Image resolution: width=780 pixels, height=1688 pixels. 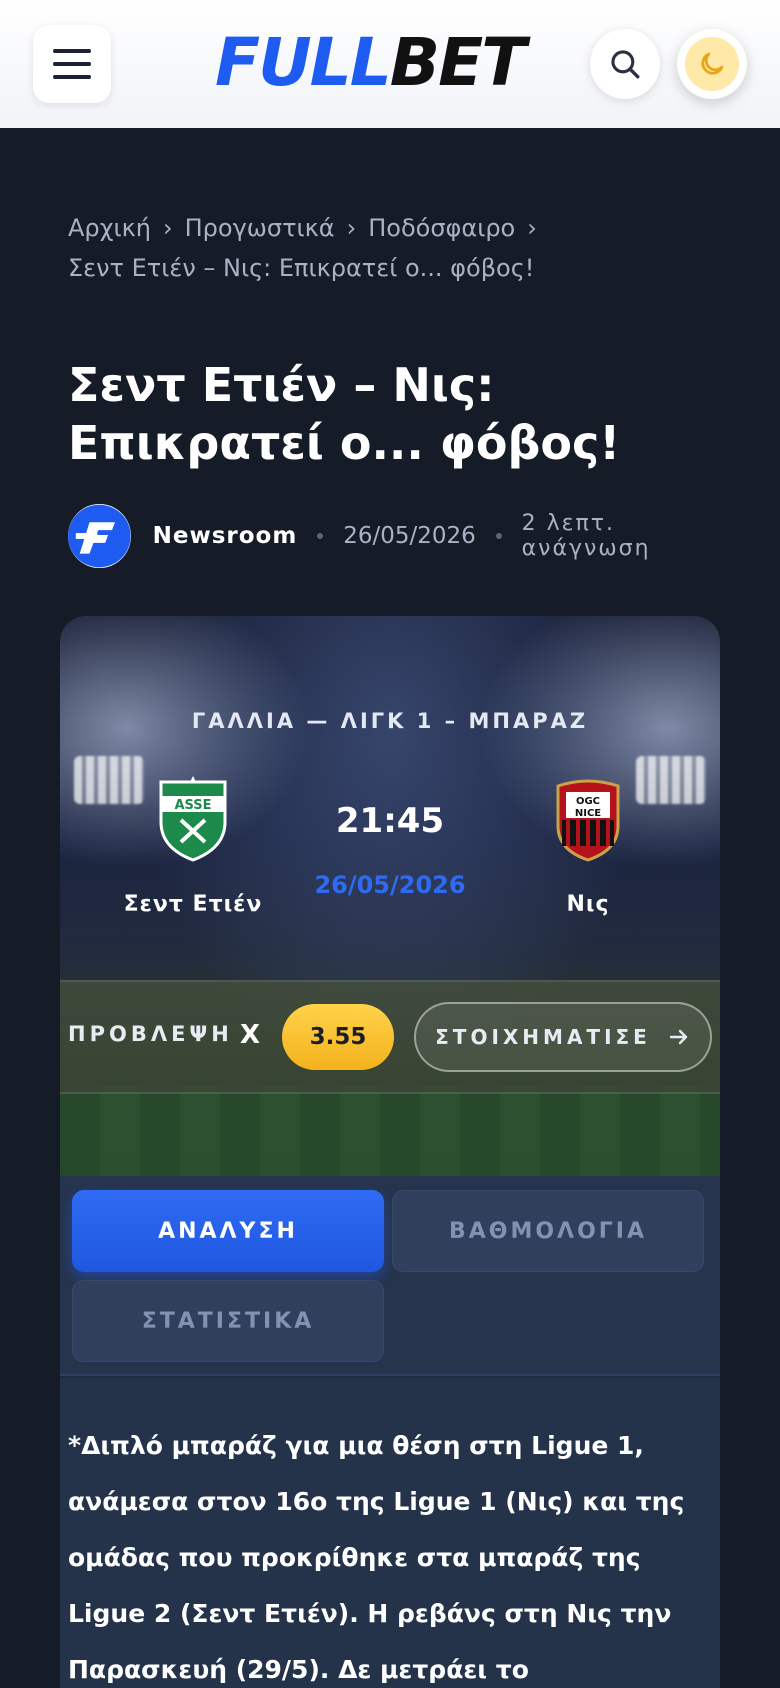 I want to click on odds-badge: 3.55, so click(x=338, y=1037).